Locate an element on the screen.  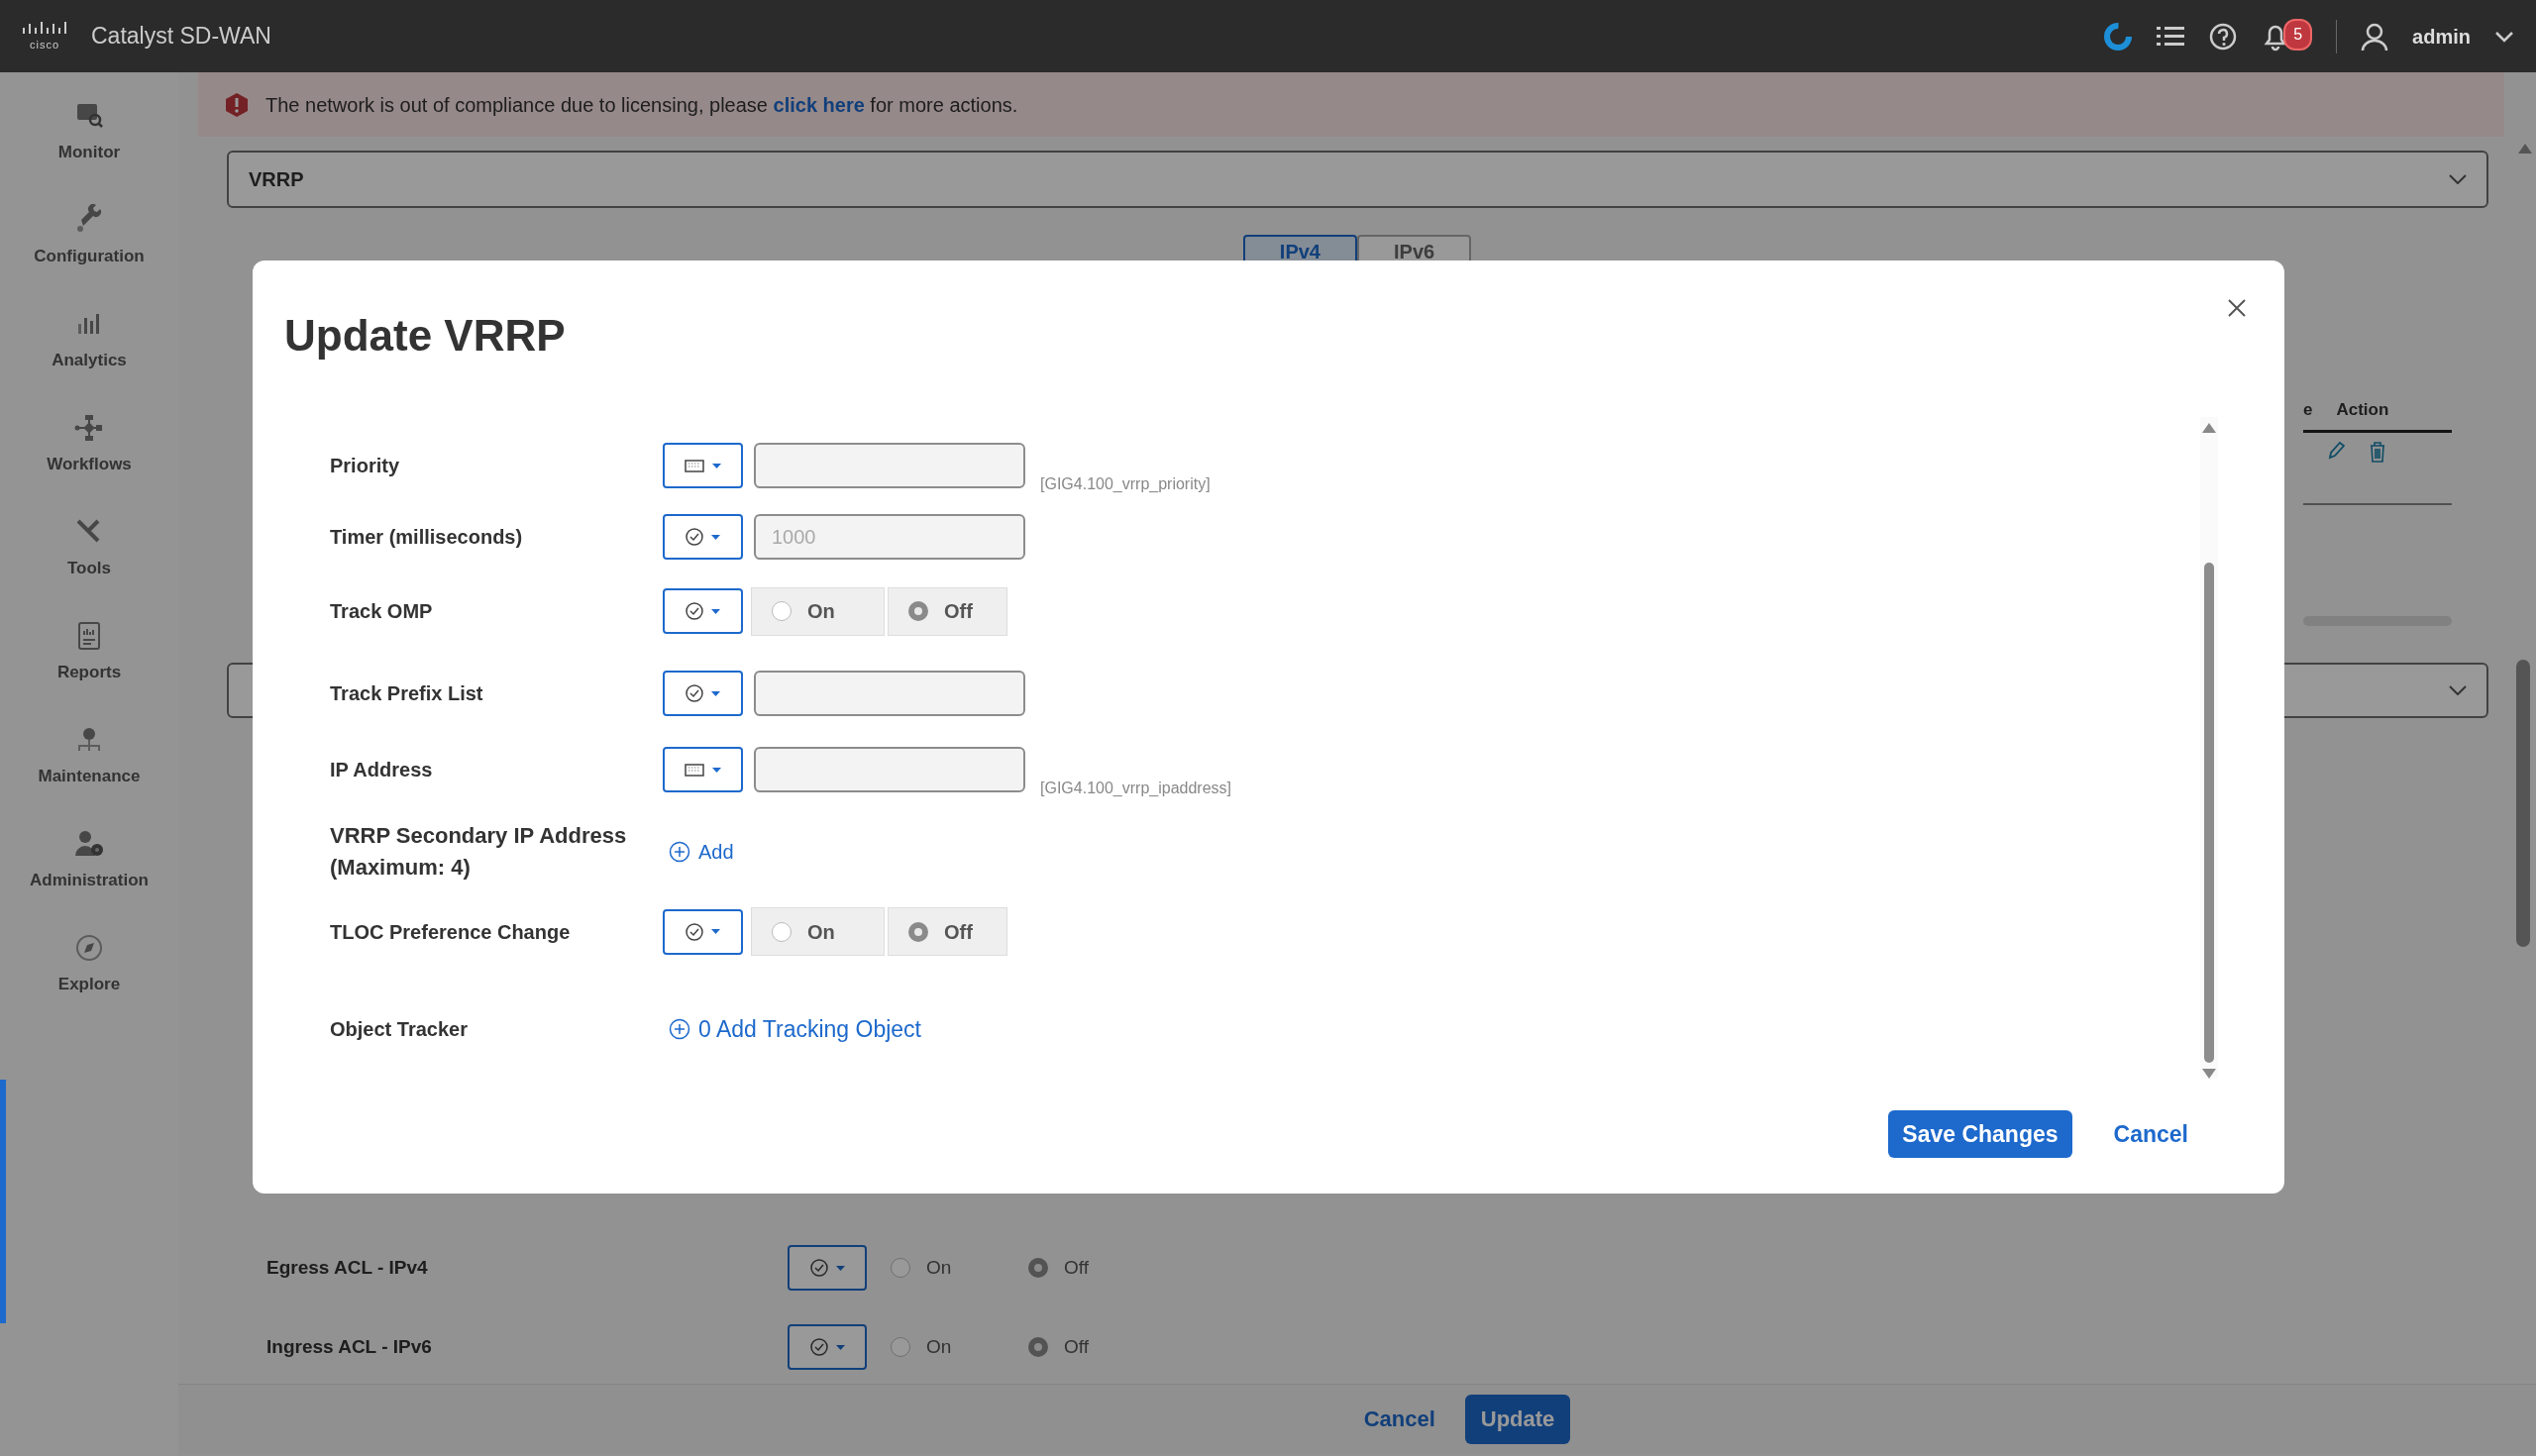
save-button: Save Changes is located at coordinates (1980, 1134).